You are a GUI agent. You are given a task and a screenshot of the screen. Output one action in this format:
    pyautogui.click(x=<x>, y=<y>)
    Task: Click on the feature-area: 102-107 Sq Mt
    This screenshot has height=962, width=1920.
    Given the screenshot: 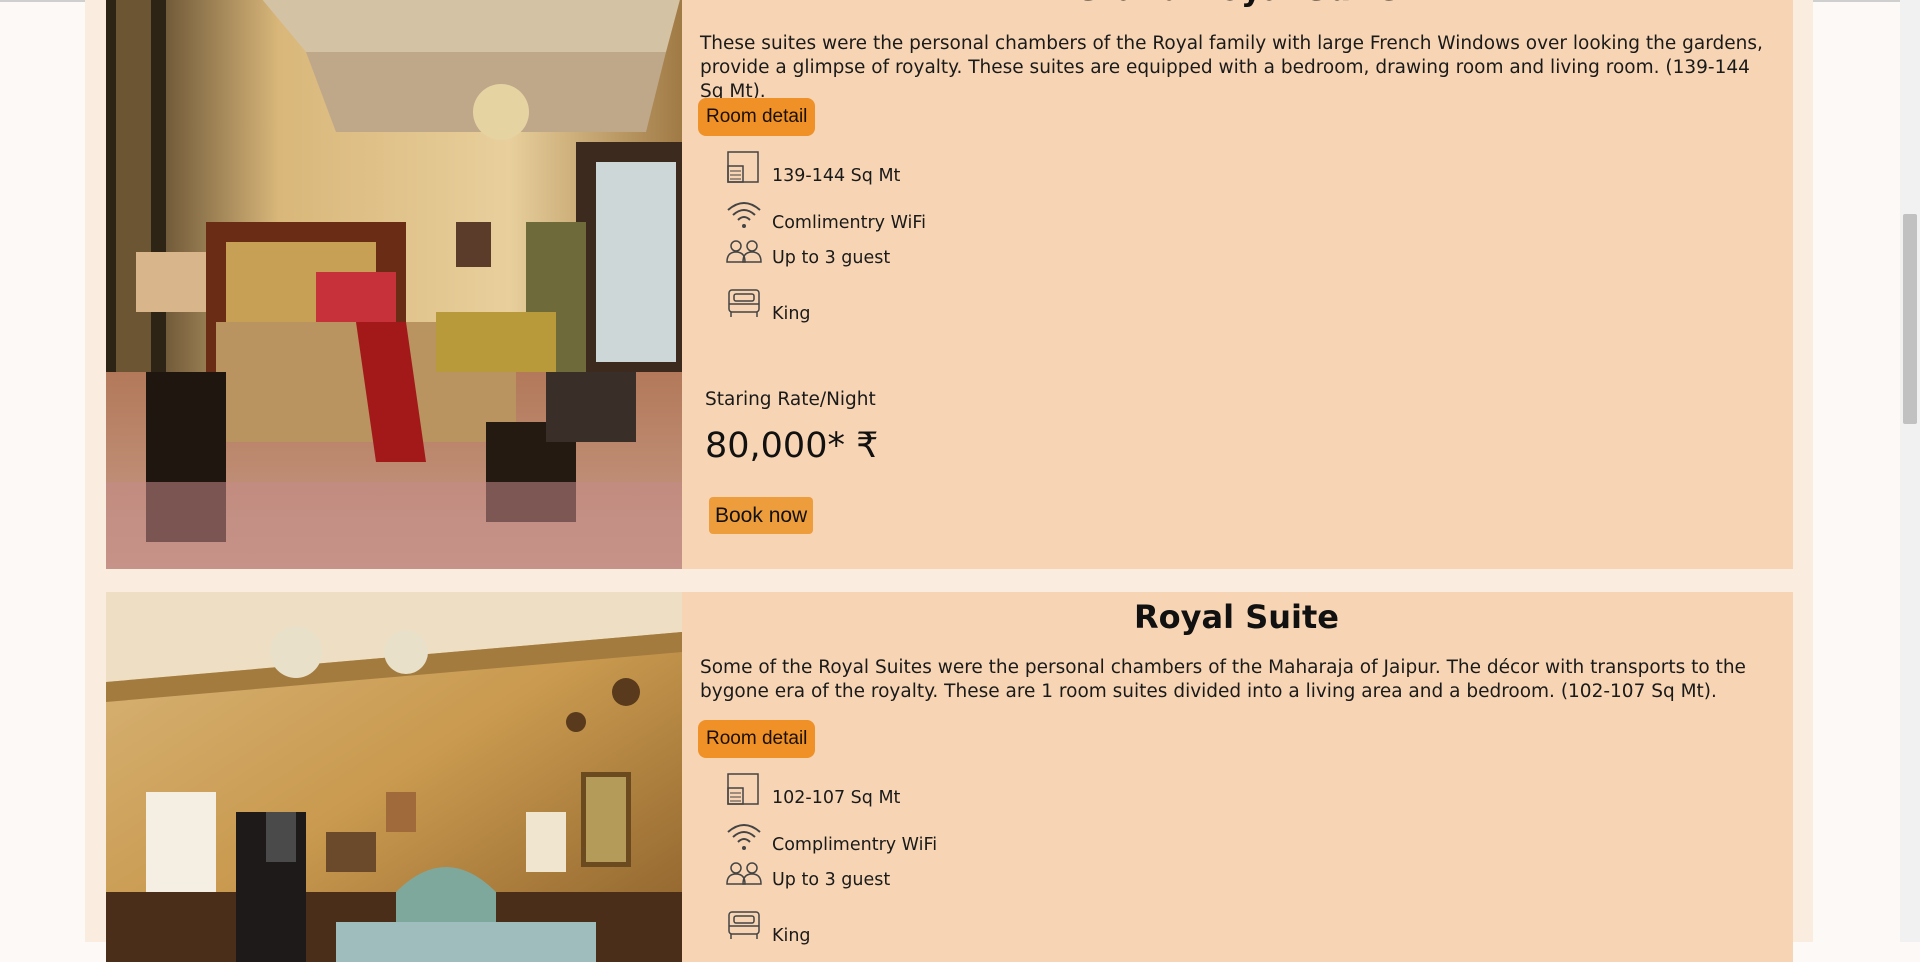 What is the action you would take?
    pyautogui.click(x=926, y=792)
    